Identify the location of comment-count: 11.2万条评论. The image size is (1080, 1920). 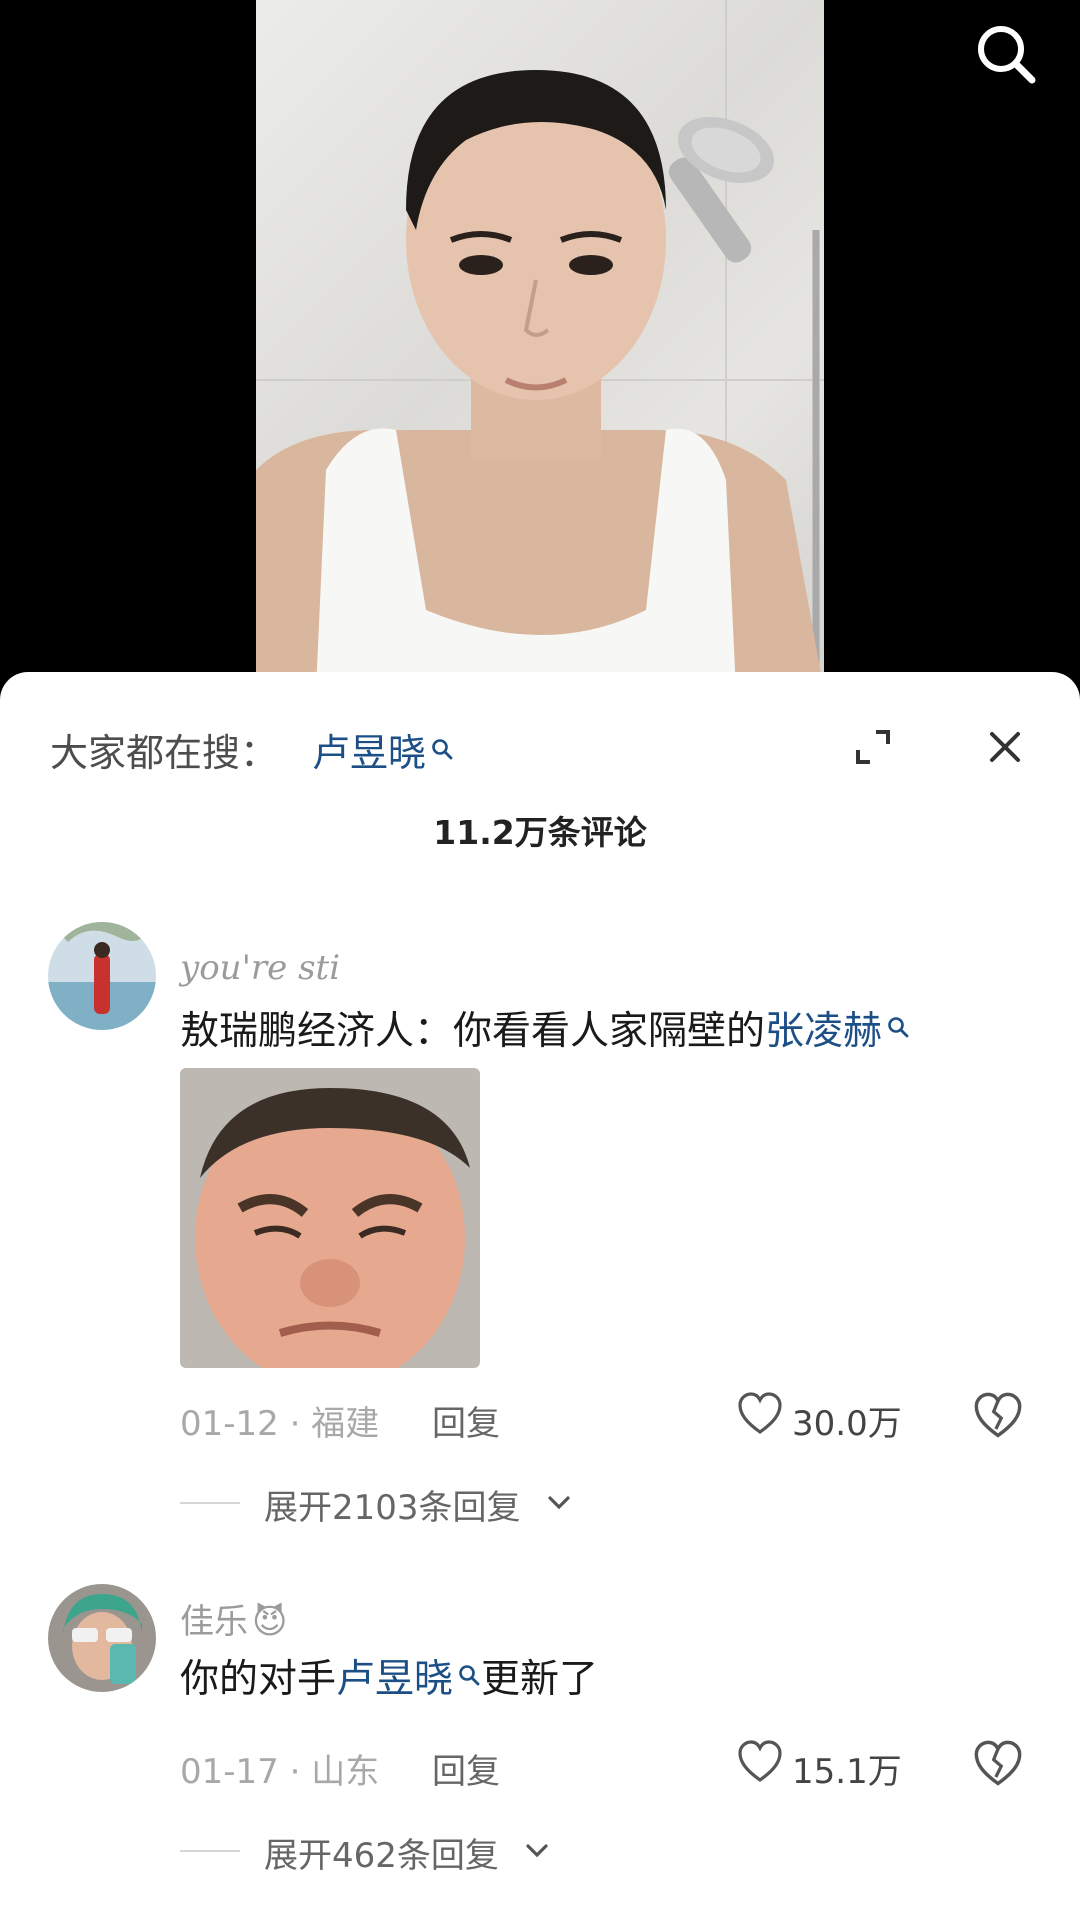
(540, 832).